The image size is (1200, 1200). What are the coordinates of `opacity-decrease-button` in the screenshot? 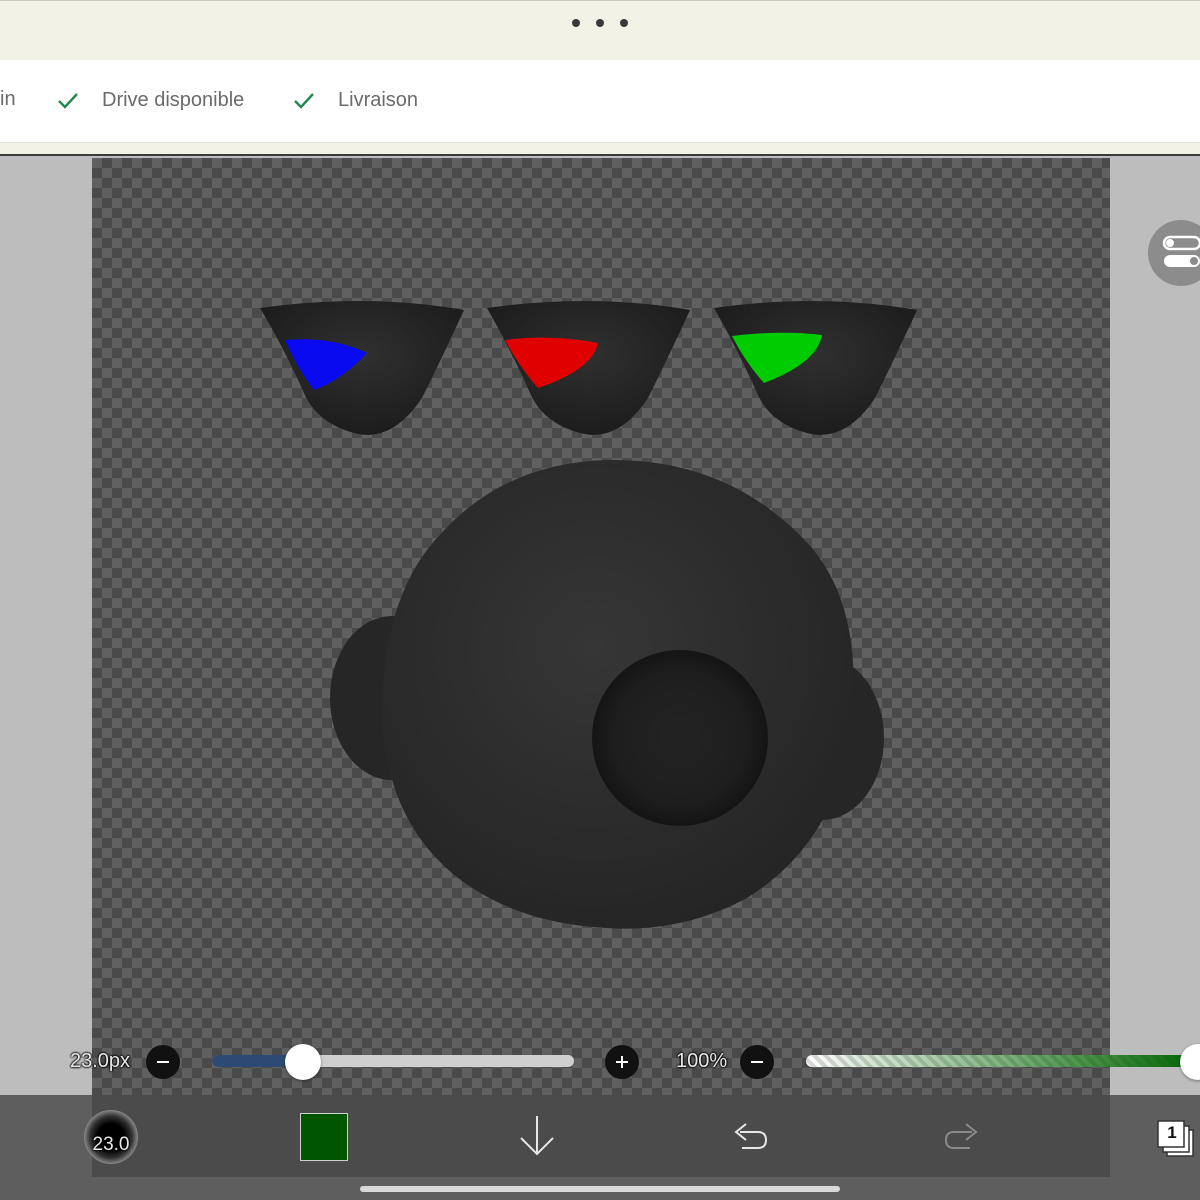 It's located at (757, 1062).